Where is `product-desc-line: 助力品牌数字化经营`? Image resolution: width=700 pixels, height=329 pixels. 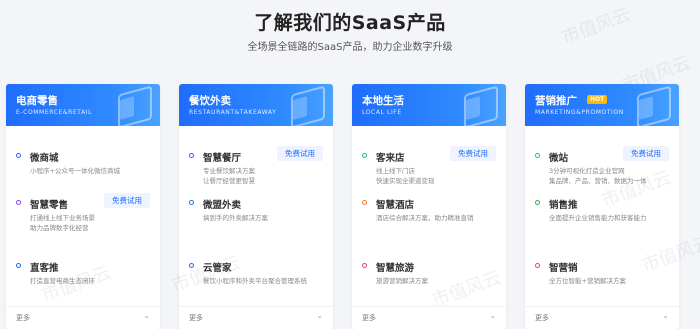 product-desc-line: 助力品牌数字化经营 is located at coordinates (59, 228).